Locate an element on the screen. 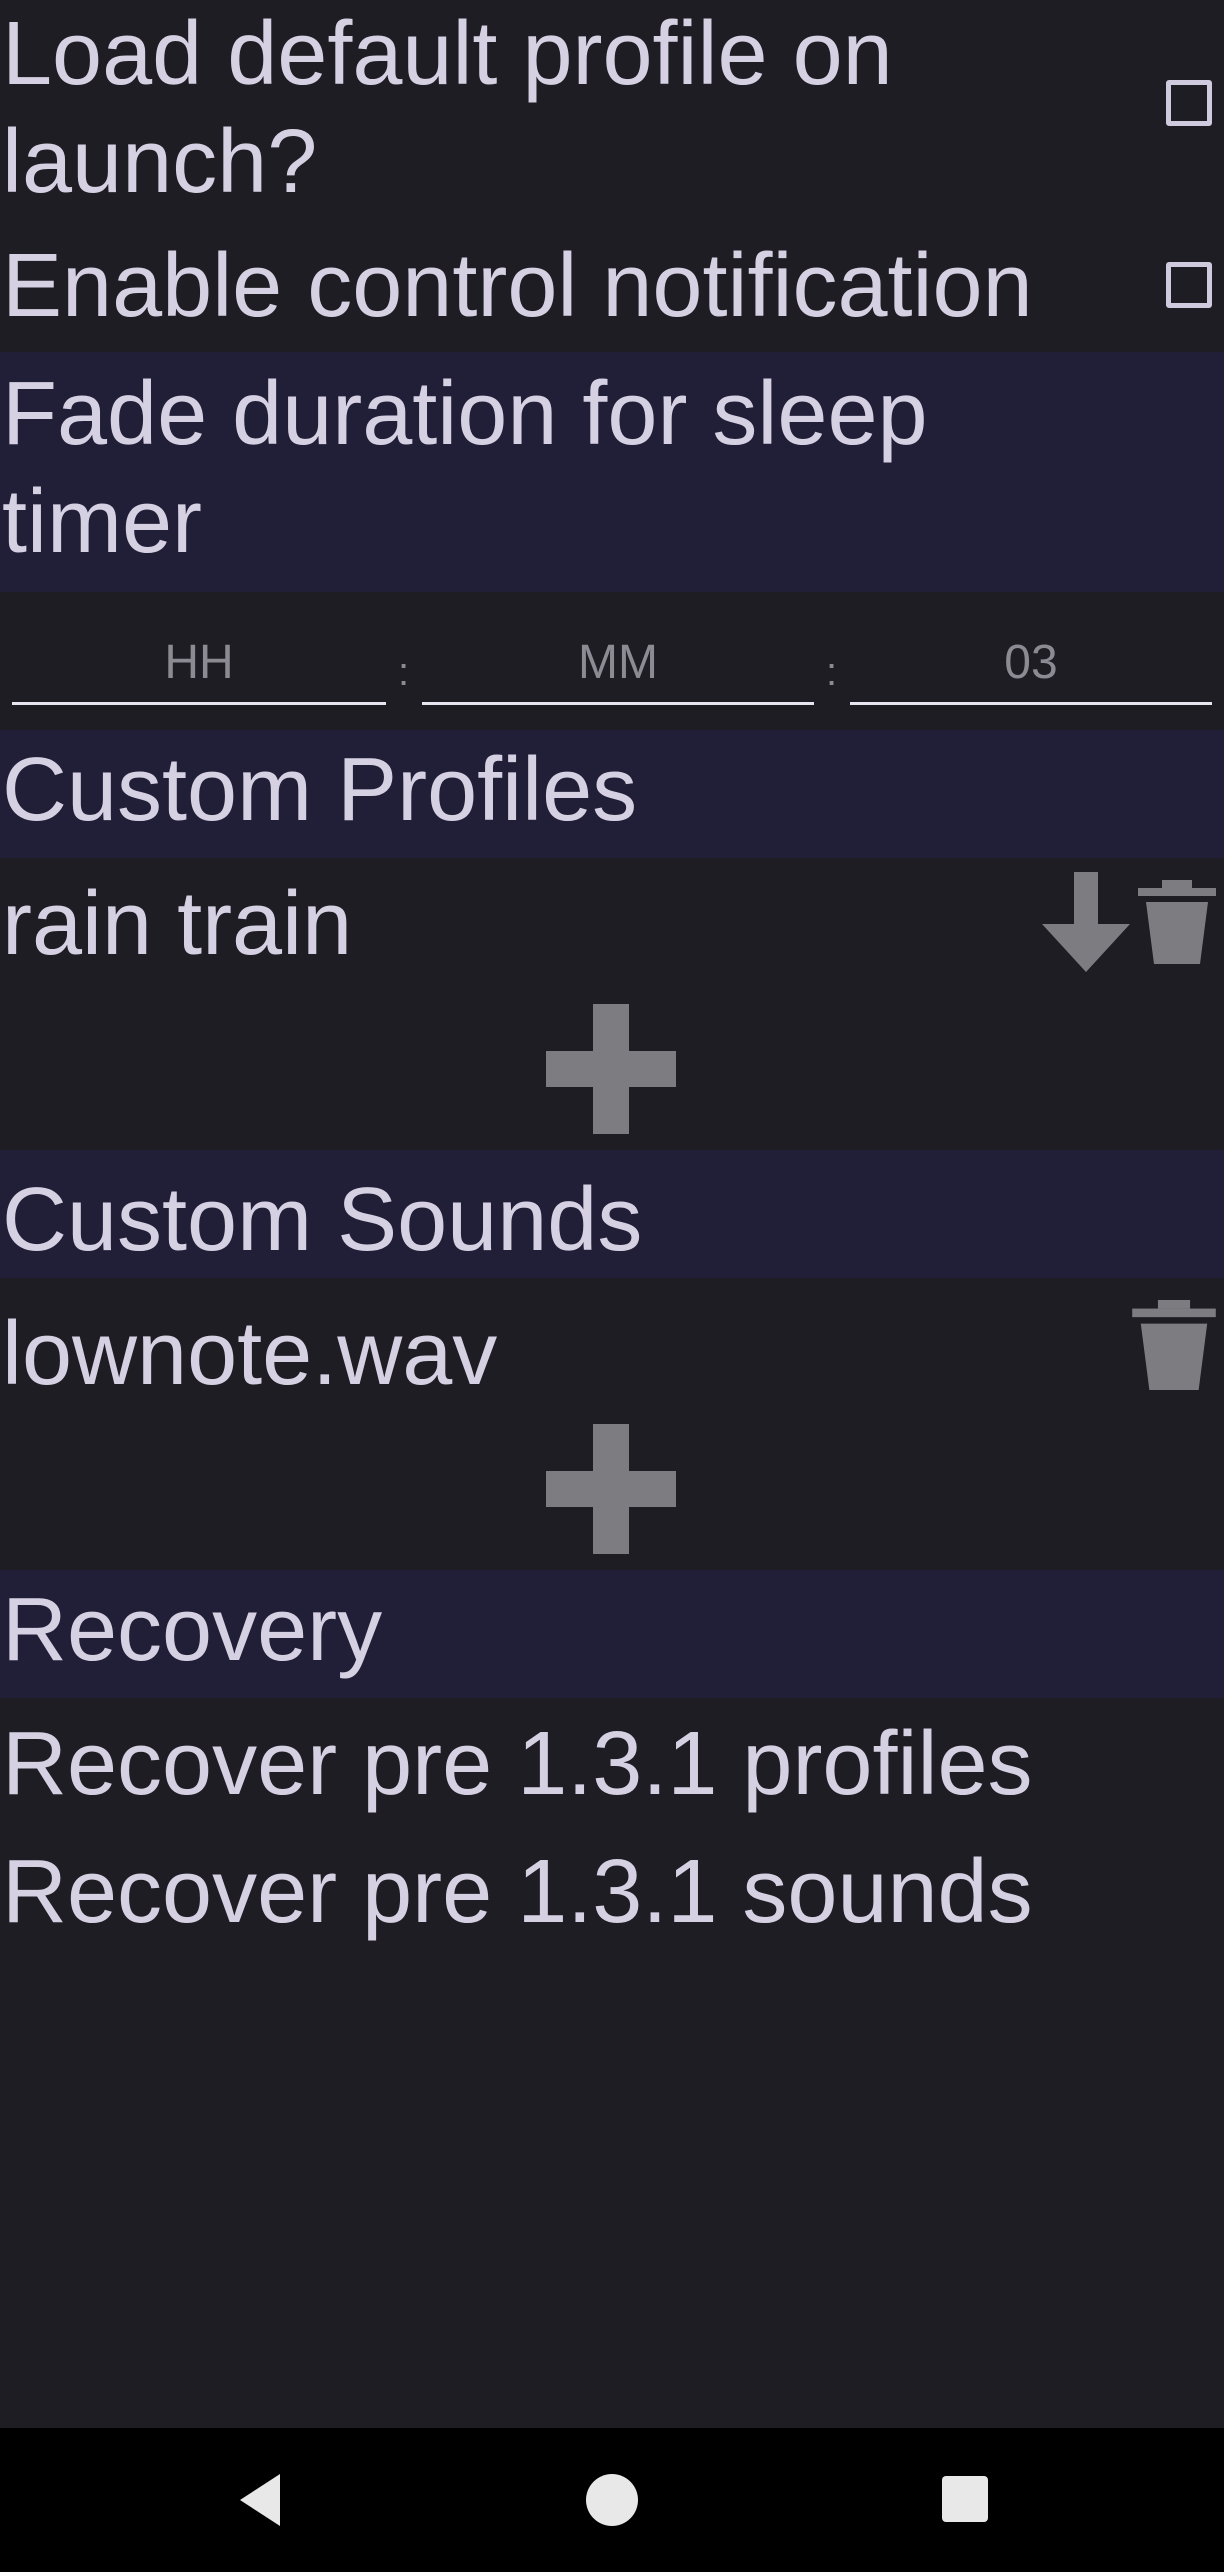  download-arrow-icon is located at coordinates (1086, 922).